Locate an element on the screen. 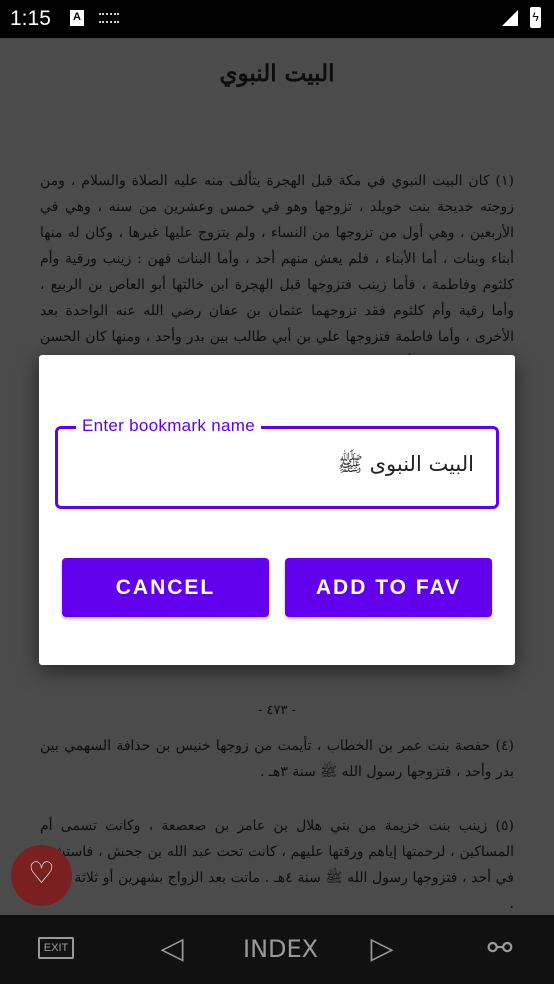  field-value: البيت النبوى ﷺ is located at coordinates (406, 466).